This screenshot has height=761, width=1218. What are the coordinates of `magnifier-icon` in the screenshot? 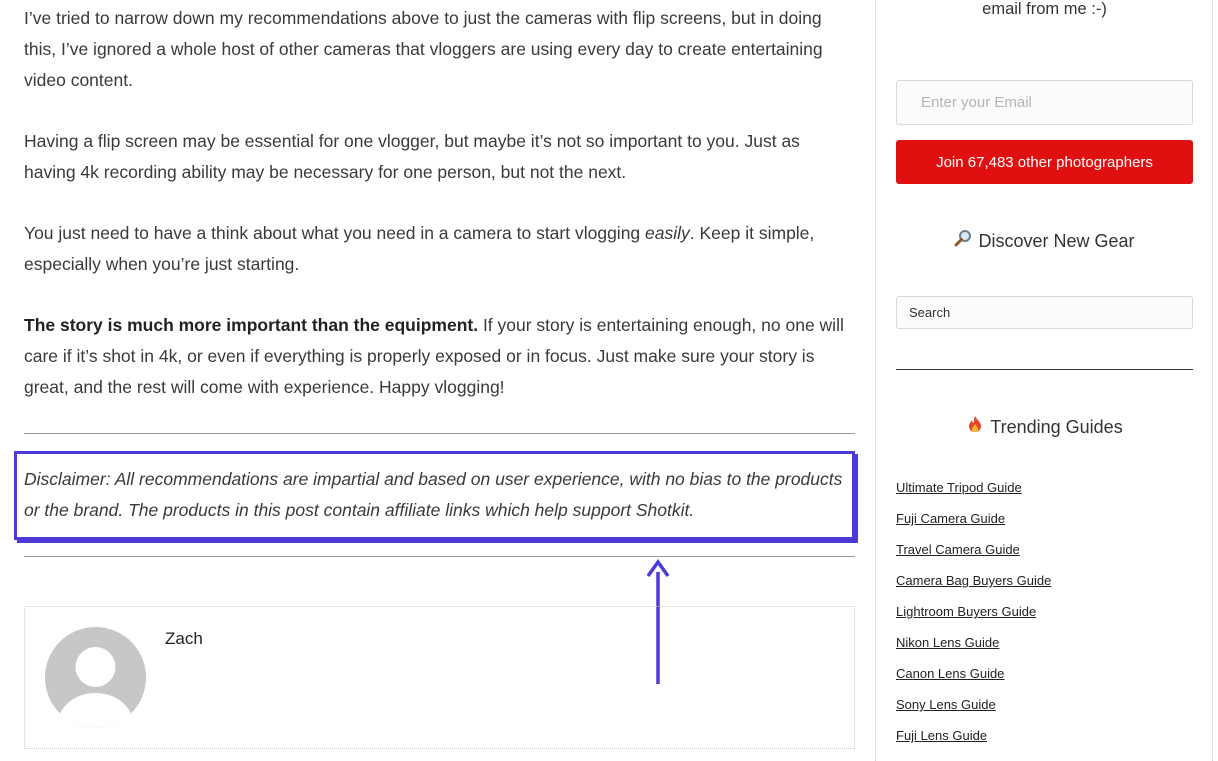 It's located at (963, 240).